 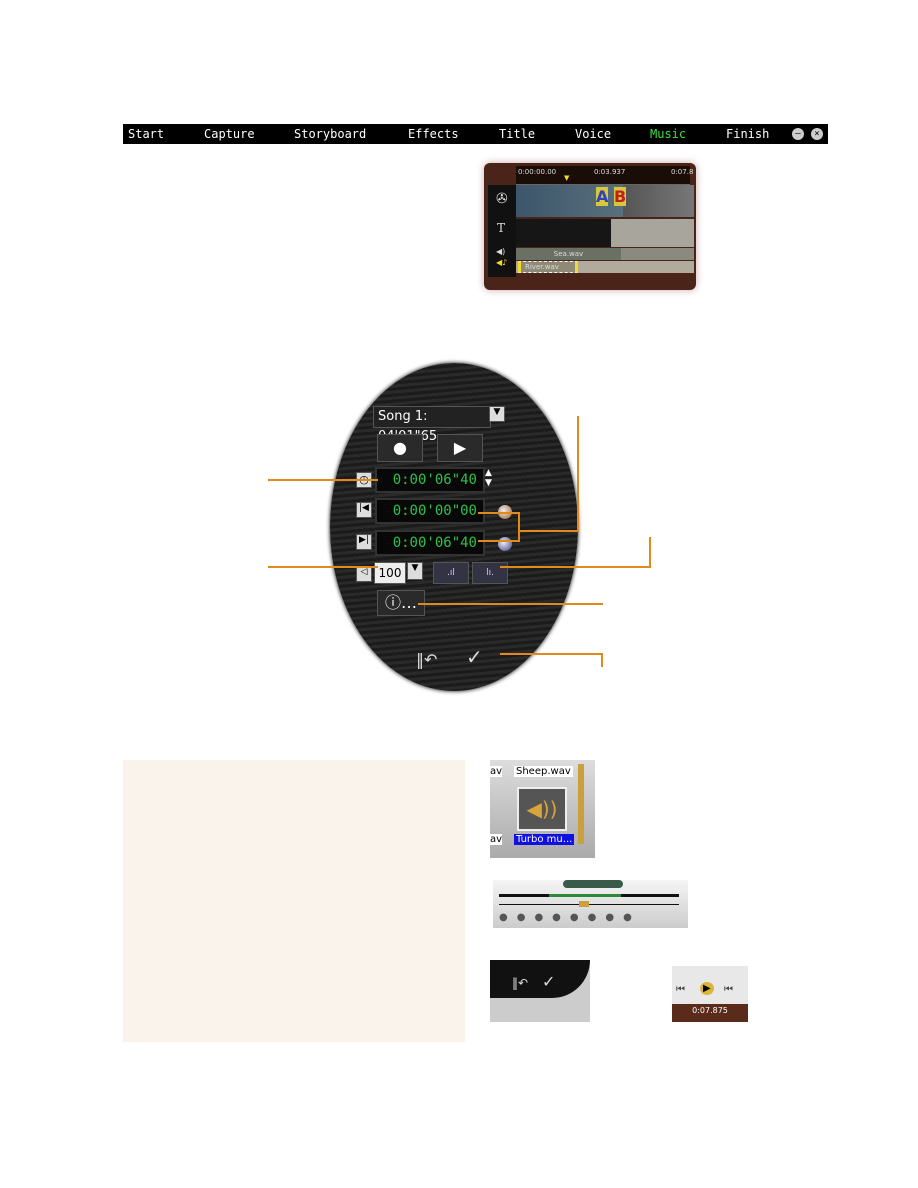 What do you see at coordinates (584, 904) in the screenshot?
I see `scrubber-handle` at bounding box center [584, 904].